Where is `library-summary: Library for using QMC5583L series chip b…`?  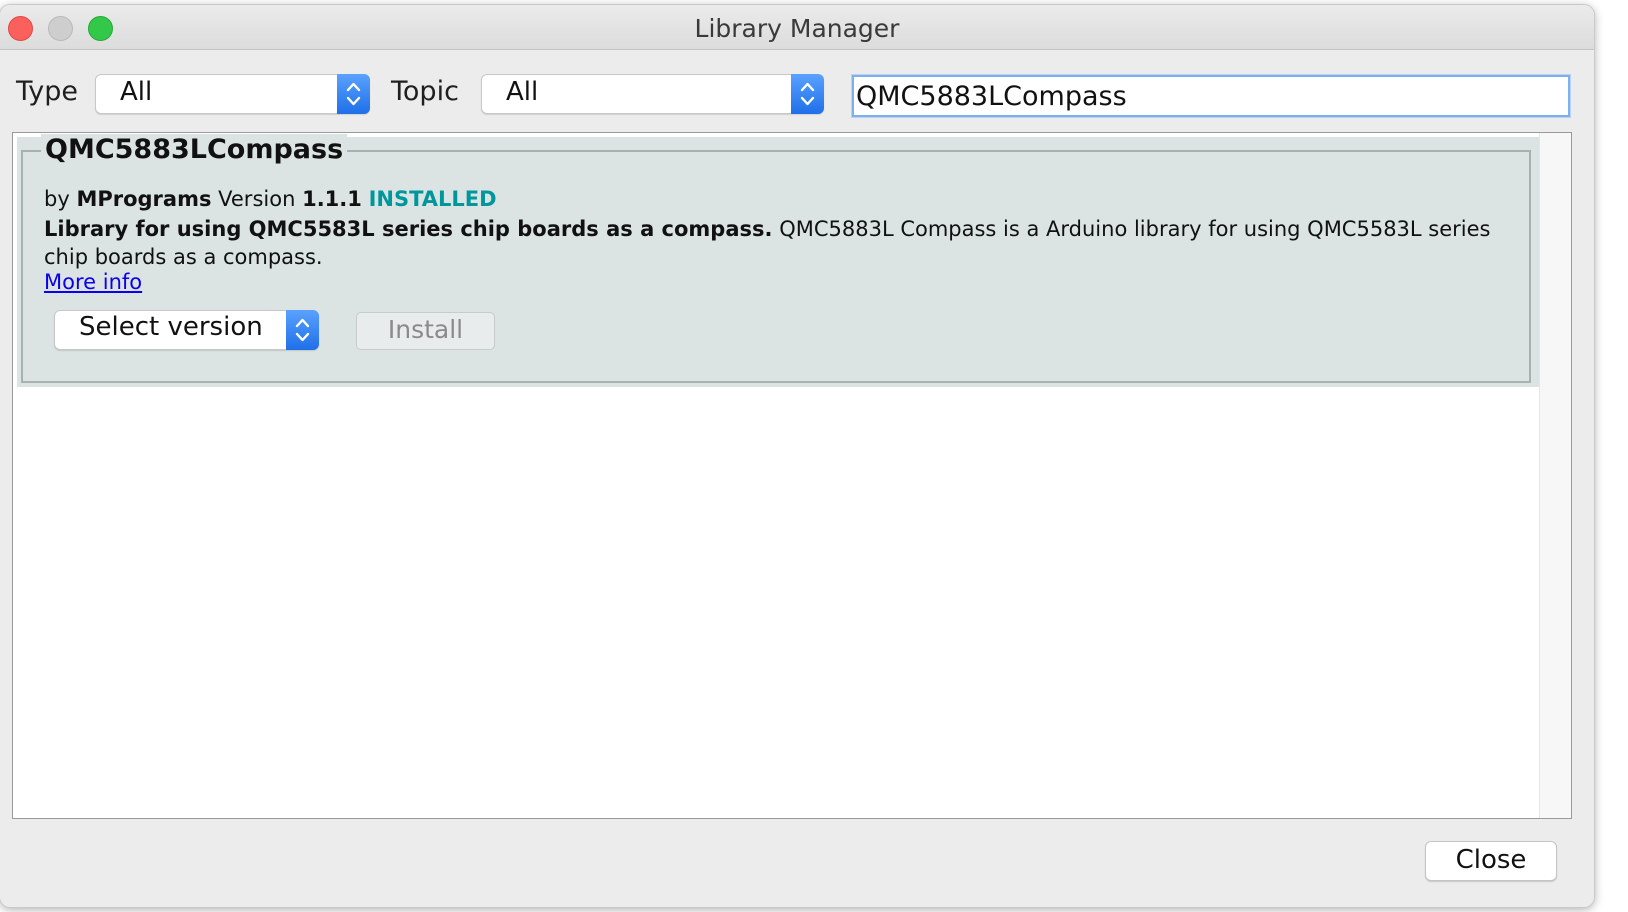 library-summary: Library for using QMC5583L series chip b… is located at coordinates (408, 229).